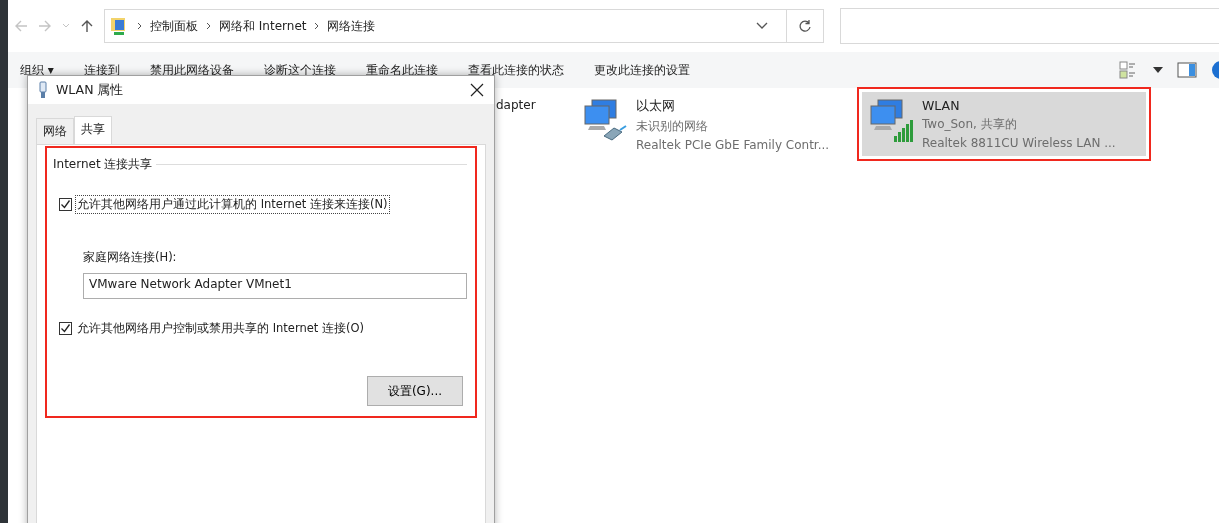  Describe the element at coordinates (464, 26) in the screenshot. I see `address-bar: 控制面板 网络和 Internet 网络连接` at that location.